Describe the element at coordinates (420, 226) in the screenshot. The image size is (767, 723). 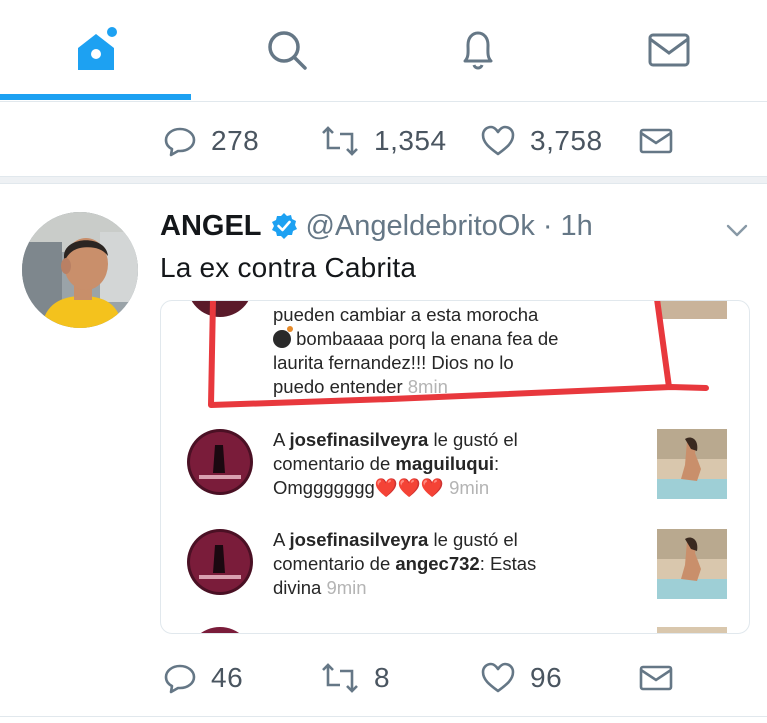
I see `author-handle: @AngeldebritoOk` at that location.